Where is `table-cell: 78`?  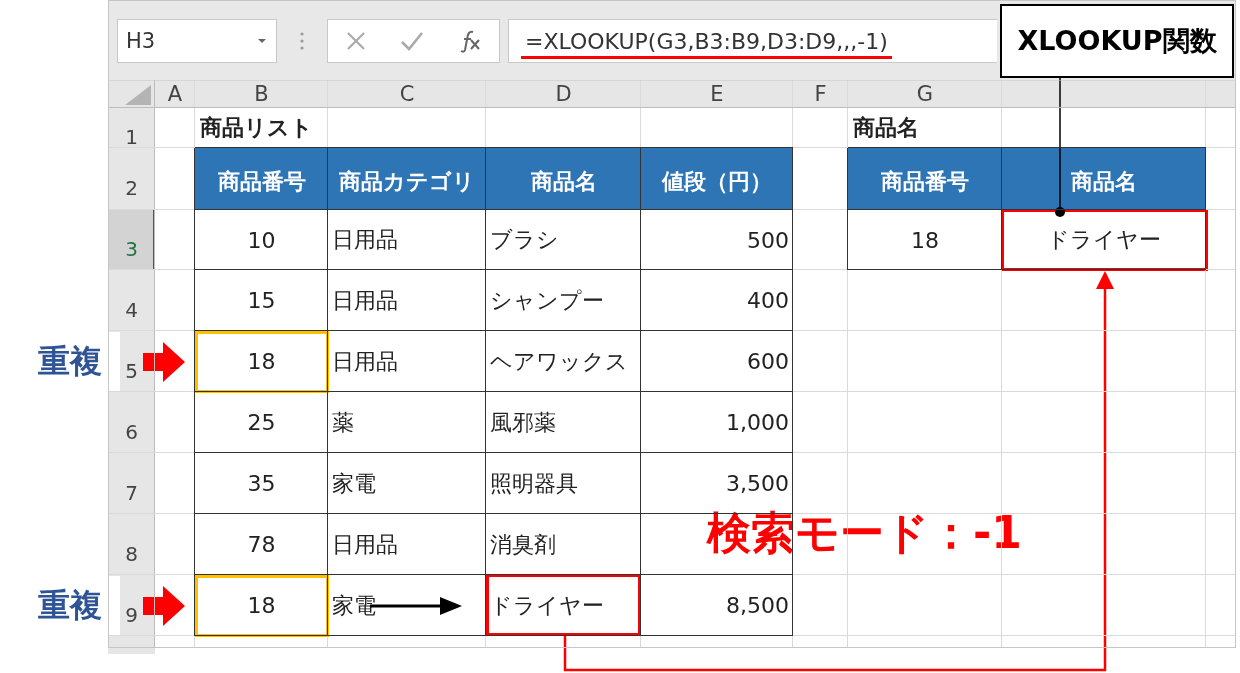
table-cell: 78 is located at coordinates (261, 544).